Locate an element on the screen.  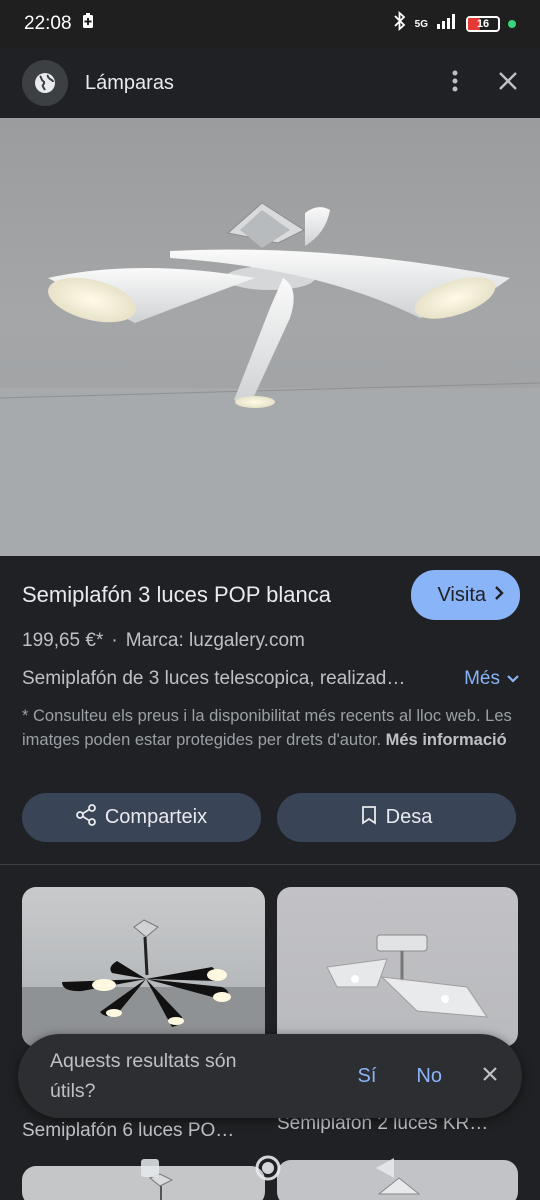
action-buttons: Comparteix Desa is located at coordinates (269, 817).